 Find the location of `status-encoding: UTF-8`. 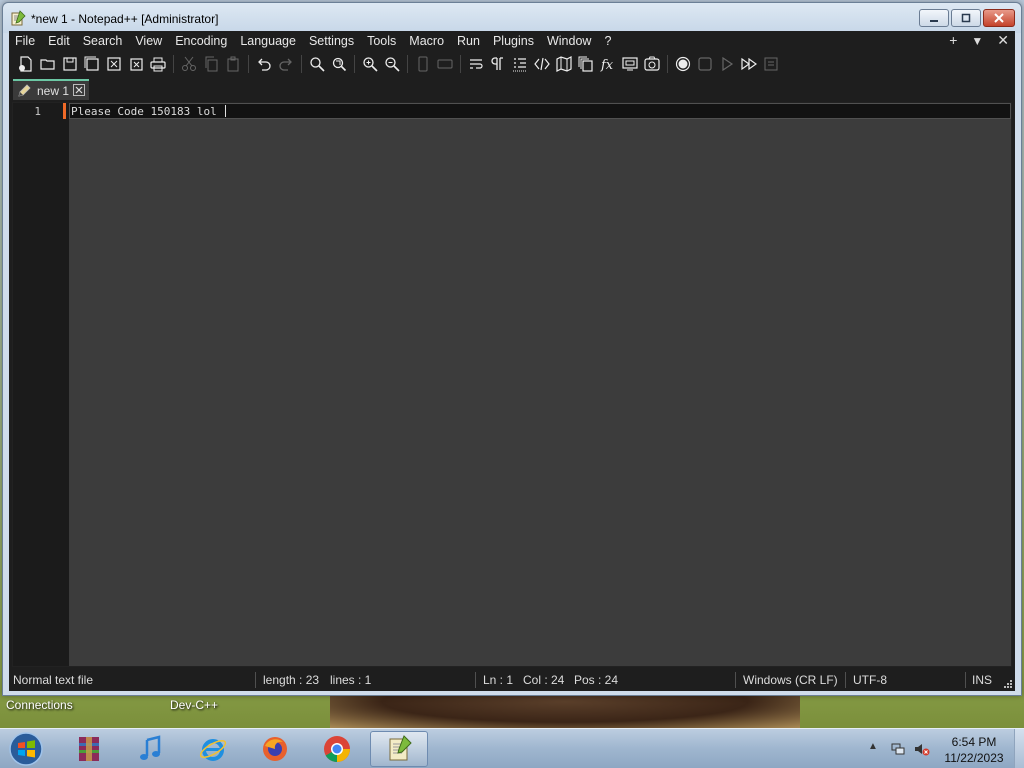

status-encoding: UTF-8 is located at coordinates (870, 680).